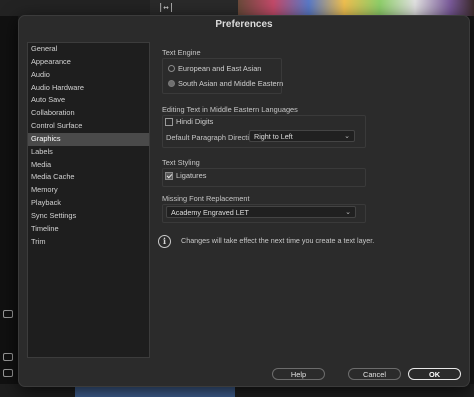 This screenshot has width=474, height=397. I want to click on sidebar-item-audio-hardware: Audio Hardware, so click(88, 88).